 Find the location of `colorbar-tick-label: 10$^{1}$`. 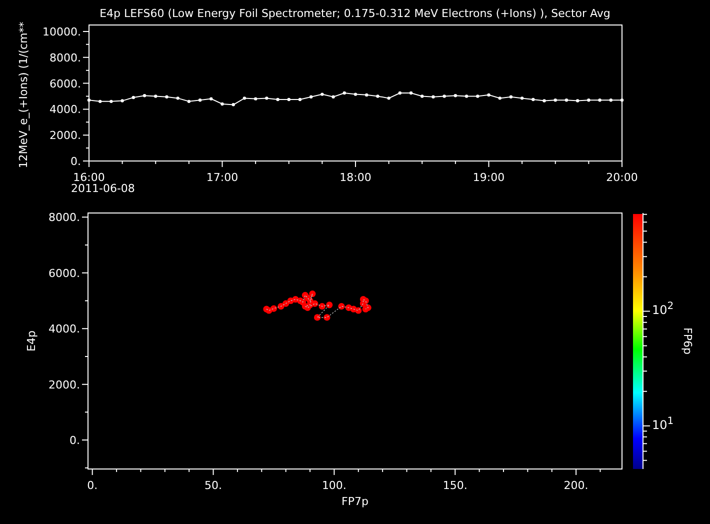

colorbar-tick-label: 10$^{1}$ is located at coordinates (663, 423).